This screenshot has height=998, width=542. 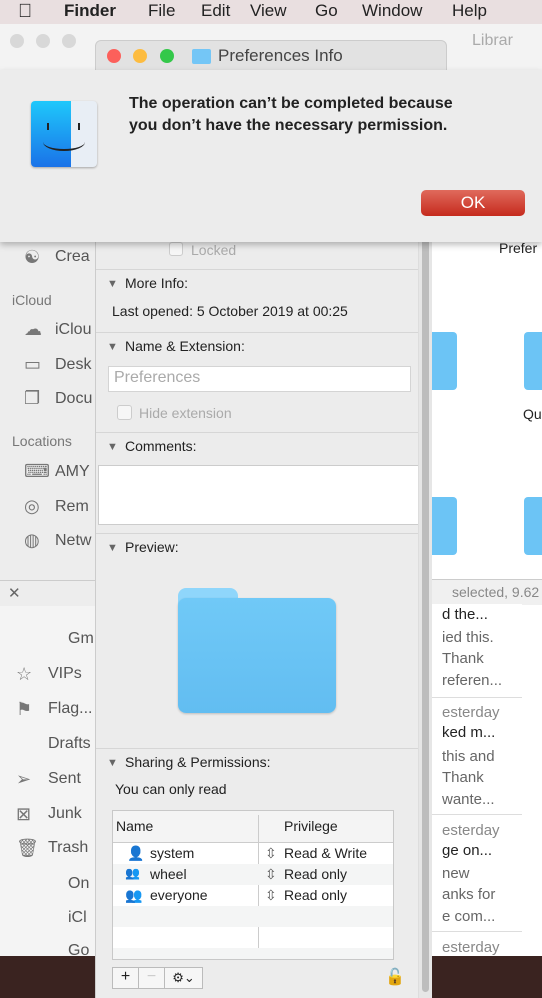 I want to click on zoom-button, so click(x=167, y=56).